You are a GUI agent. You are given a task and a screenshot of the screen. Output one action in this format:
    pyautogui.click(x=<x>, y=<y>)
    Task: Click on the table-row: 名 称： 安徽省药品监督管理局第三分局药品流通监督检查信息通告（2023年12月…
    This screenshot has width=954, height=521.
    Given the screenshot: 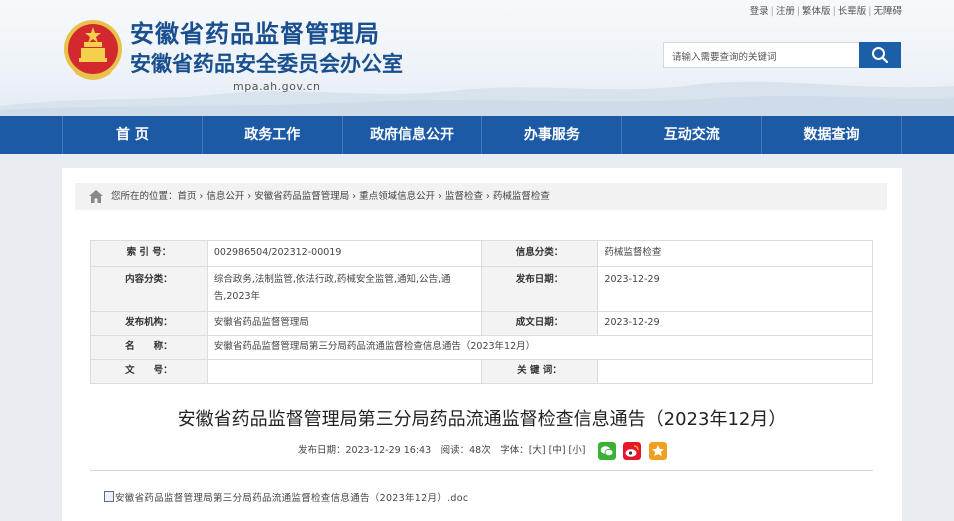 What is the action you would take?
    pyautogui.click(x=482, y=347)
    